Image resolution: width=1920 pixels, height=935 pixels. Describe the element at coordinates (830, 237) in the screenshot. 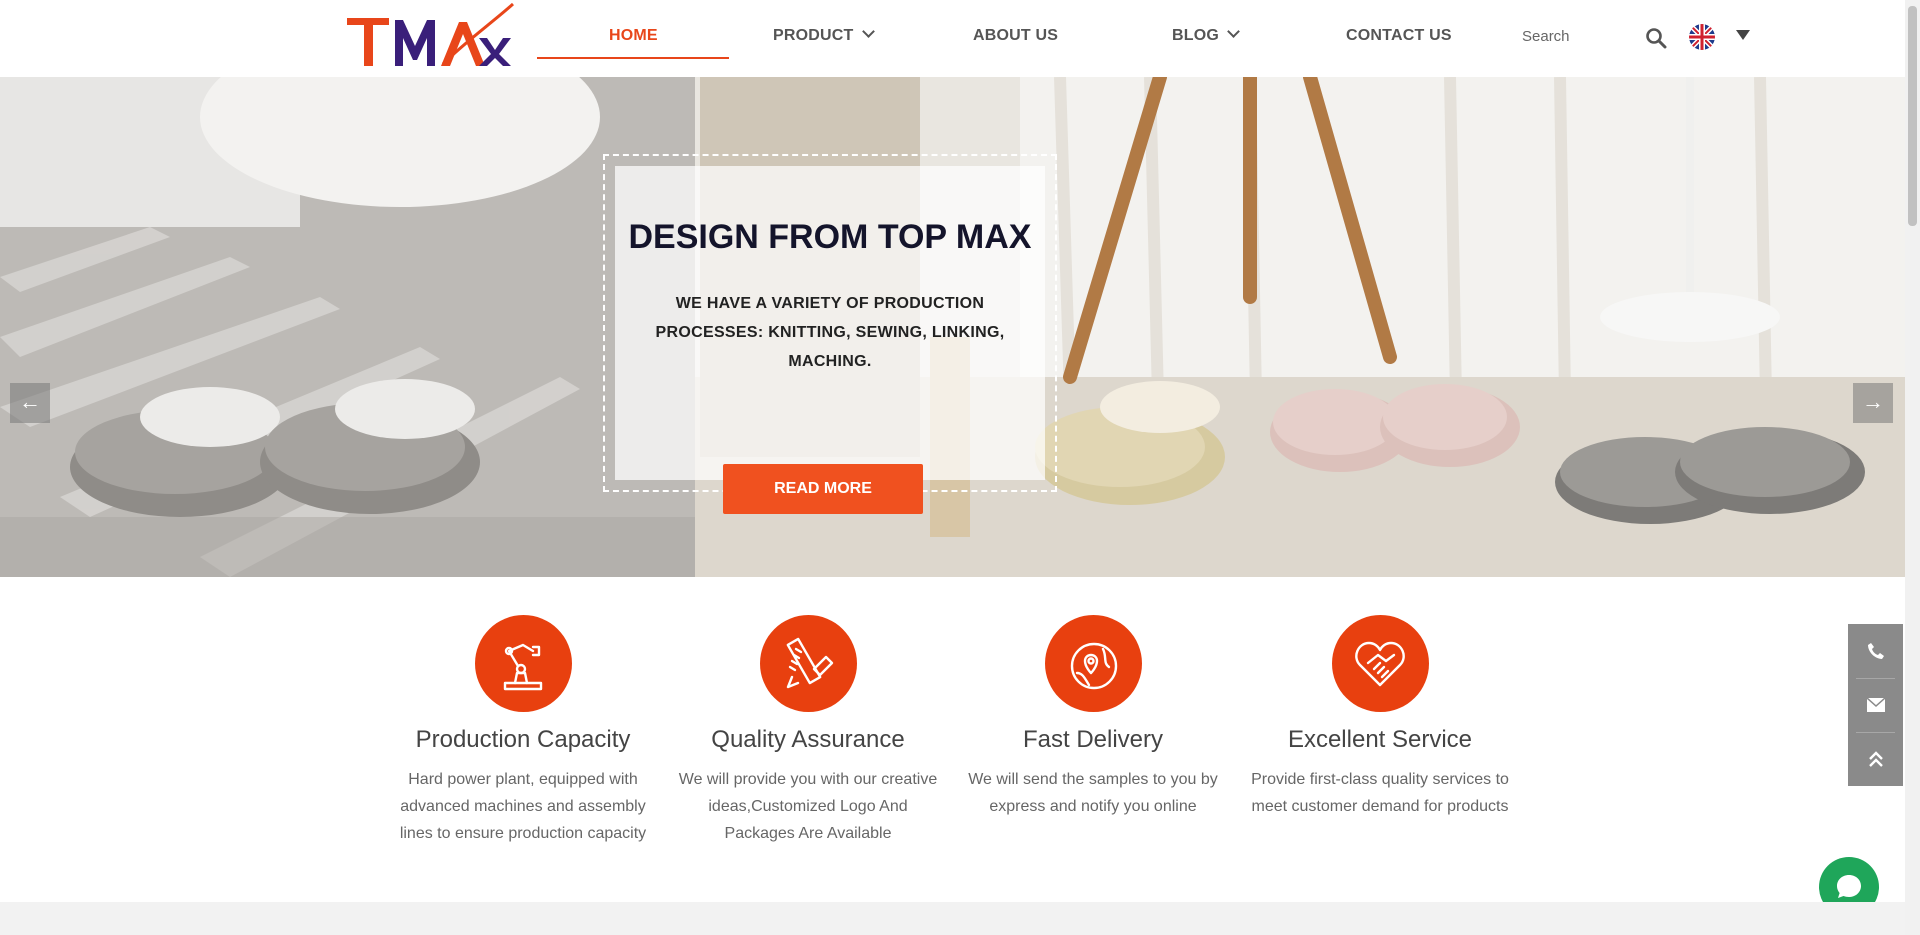

I see `hero-title: DESIGN FROM TOP MAX` at that location.